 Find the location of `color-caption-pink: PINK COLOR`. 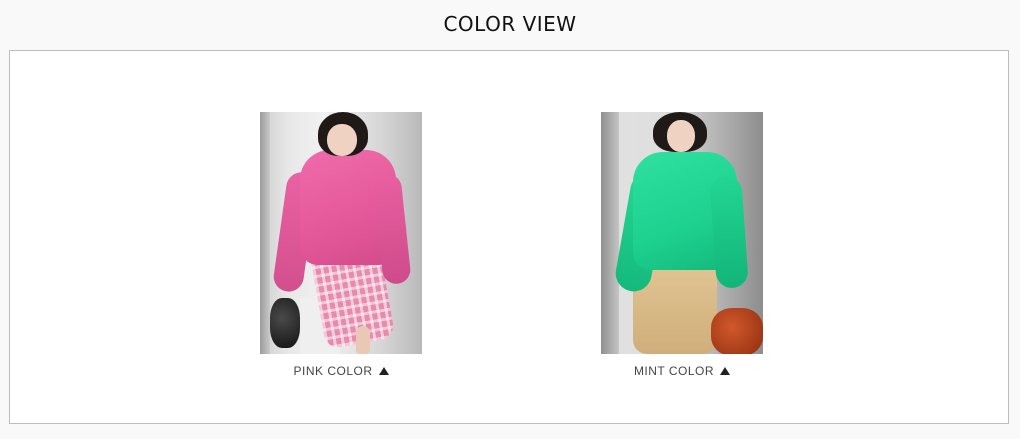

color-caption-pink: PINK COLOR is located at coordinates (341, 371).